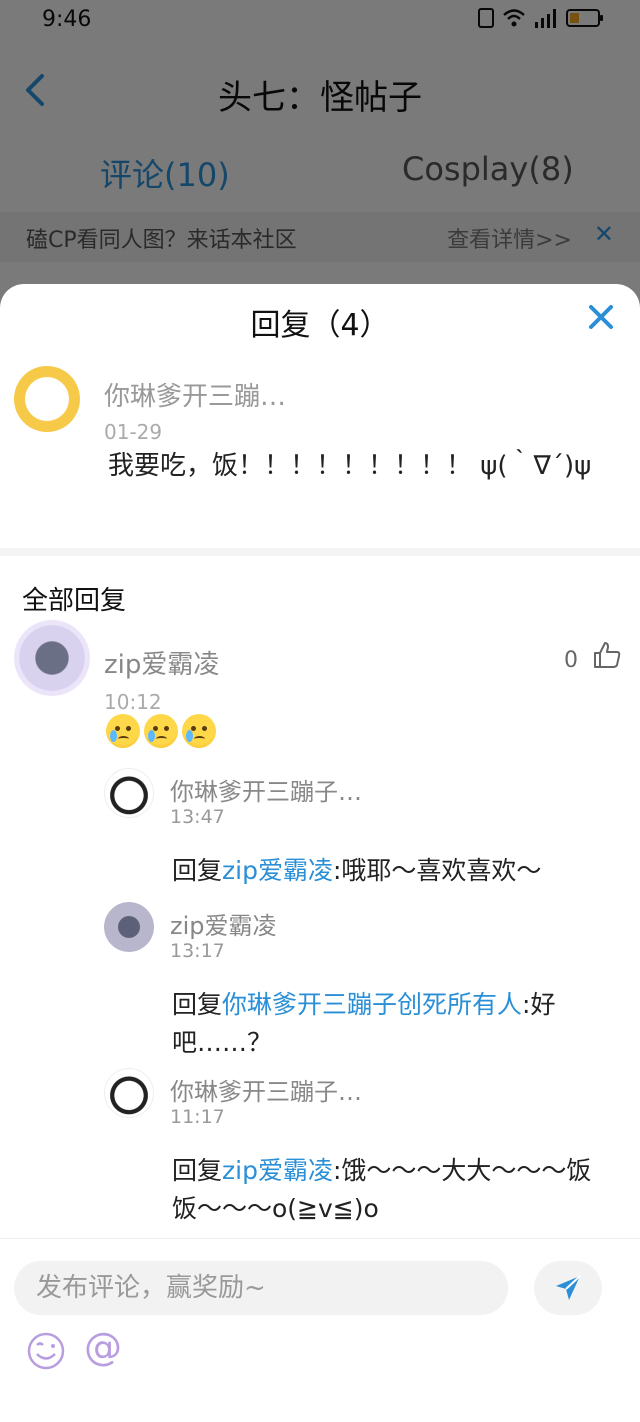 This screenshot has width=640, height=1422. What do you see at coordinates (571, 660) in the screenshot?
I see `like-count: 0` at bounding box center [571, 660].